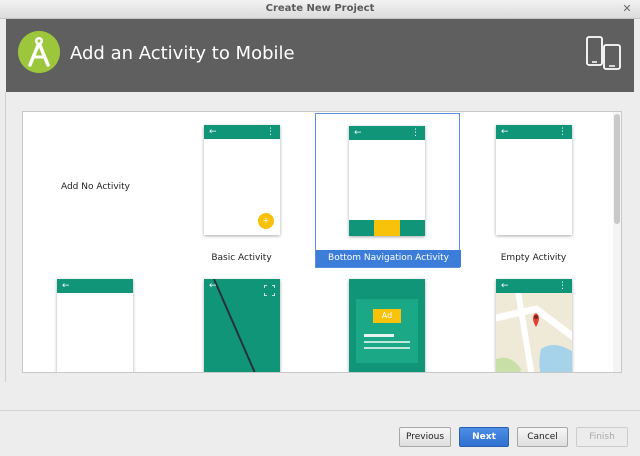 The height and width of the screenshot is (456, 640). I want to click on template-empty-activity: ← ⋮ Empty Activity, so click(533, 189).